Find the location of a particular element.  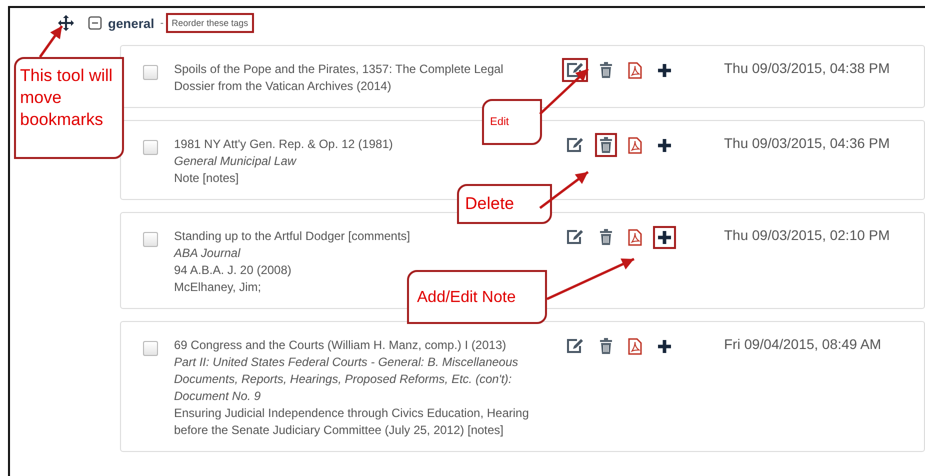

tag-name: general is located at coordinates (131, 23).